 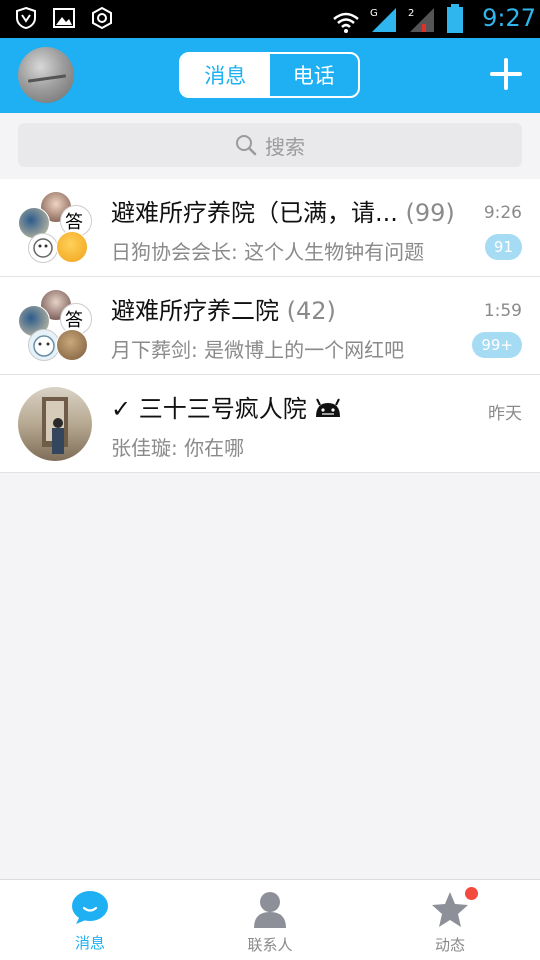 What do you see at coordinates (283, 213) in the screenshot?
I see `conversation-title: 避难所疗养院（已满，请... (99)` at bounding box center [283, 213].